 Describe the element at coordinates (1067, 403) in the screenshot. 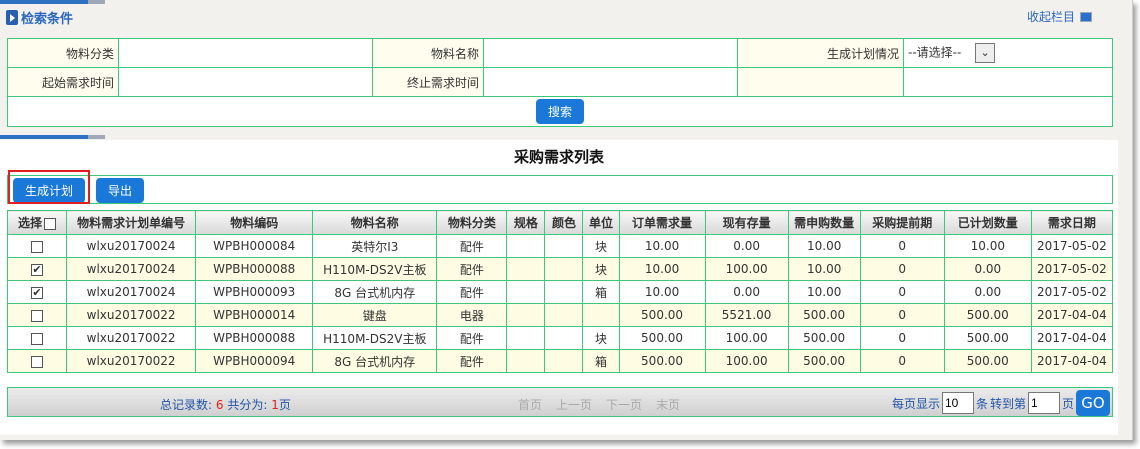

I see `goto-unit: 页` at that location.